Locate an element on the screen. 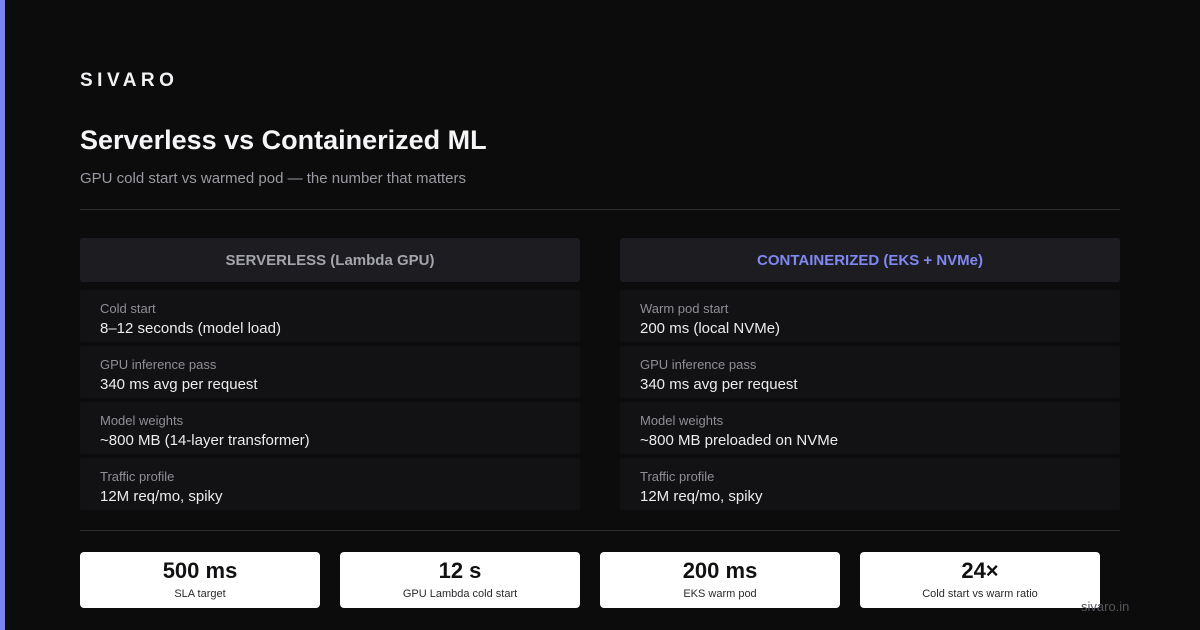  stat-card-eks-warm-pod: 200 ms EKS warm pod is located at coordinates (720, 580).